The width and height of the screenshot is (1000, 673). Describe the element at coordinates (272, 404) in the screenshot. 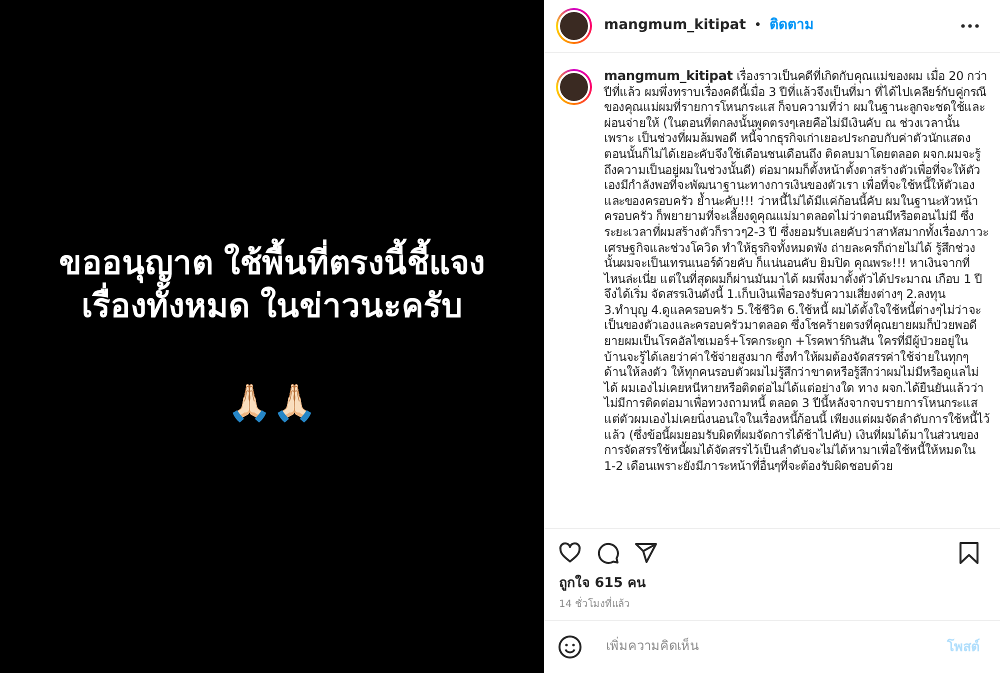

I see `emoji: 🙏🏻🙏🏻` at that location.